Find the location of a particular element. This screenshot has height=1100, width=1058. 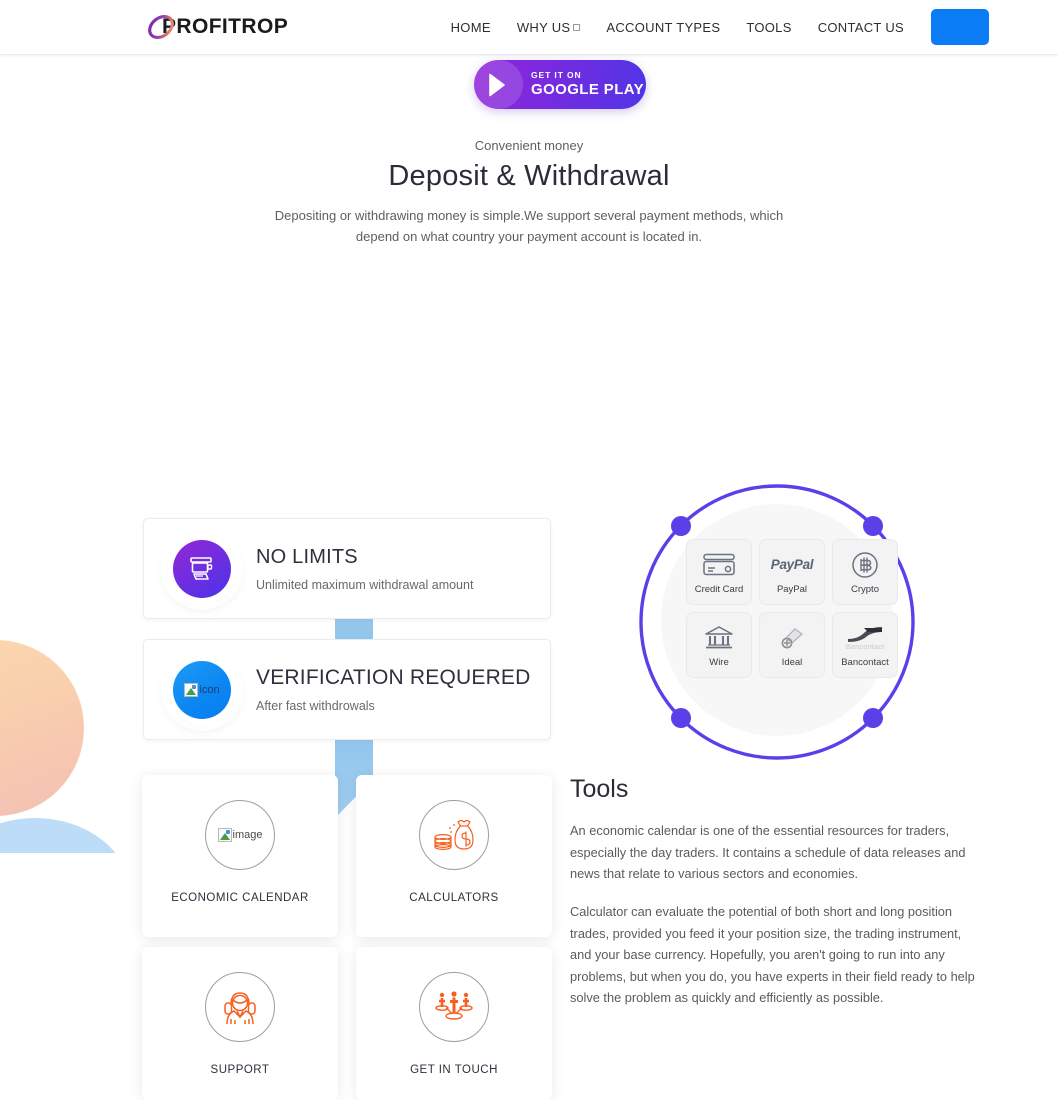

logo-swoosh-icon is located at coordinates (160, 27).